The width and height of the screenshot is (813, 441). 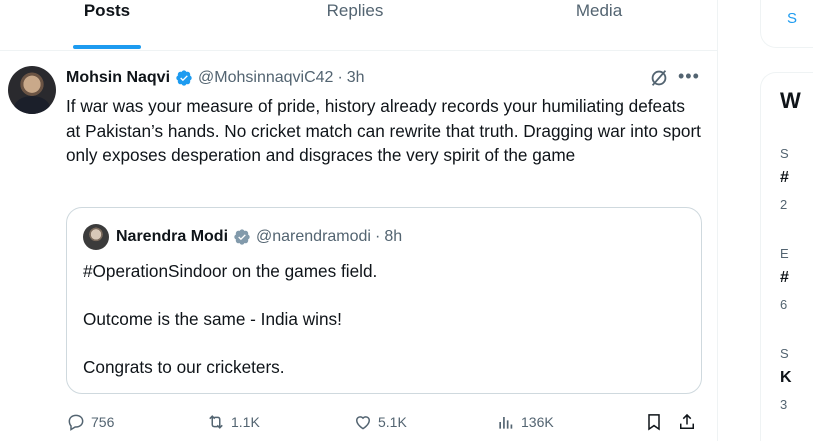 I want to click on share-icon, so click(x=687, y=421).